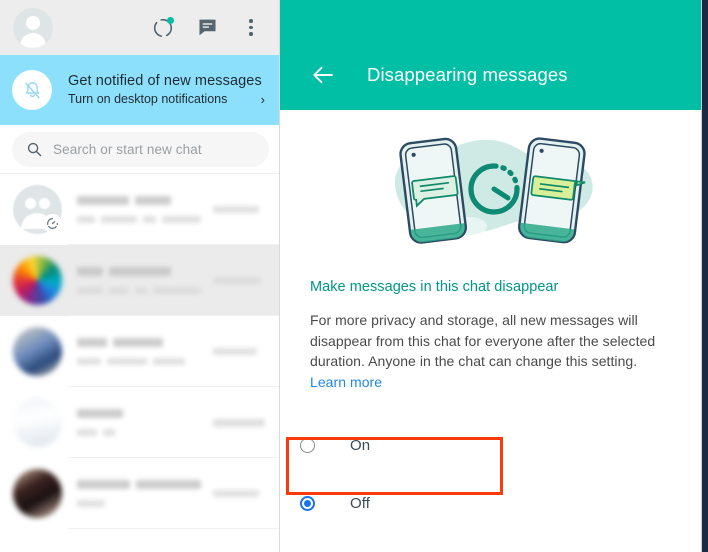 Image resolution: width=708 pixels, height=552 pixels. What do you see at coordinates (346, 382) in the screenshot?
I see `learn-more-link: Learn more` at bounding box center [346, 382].